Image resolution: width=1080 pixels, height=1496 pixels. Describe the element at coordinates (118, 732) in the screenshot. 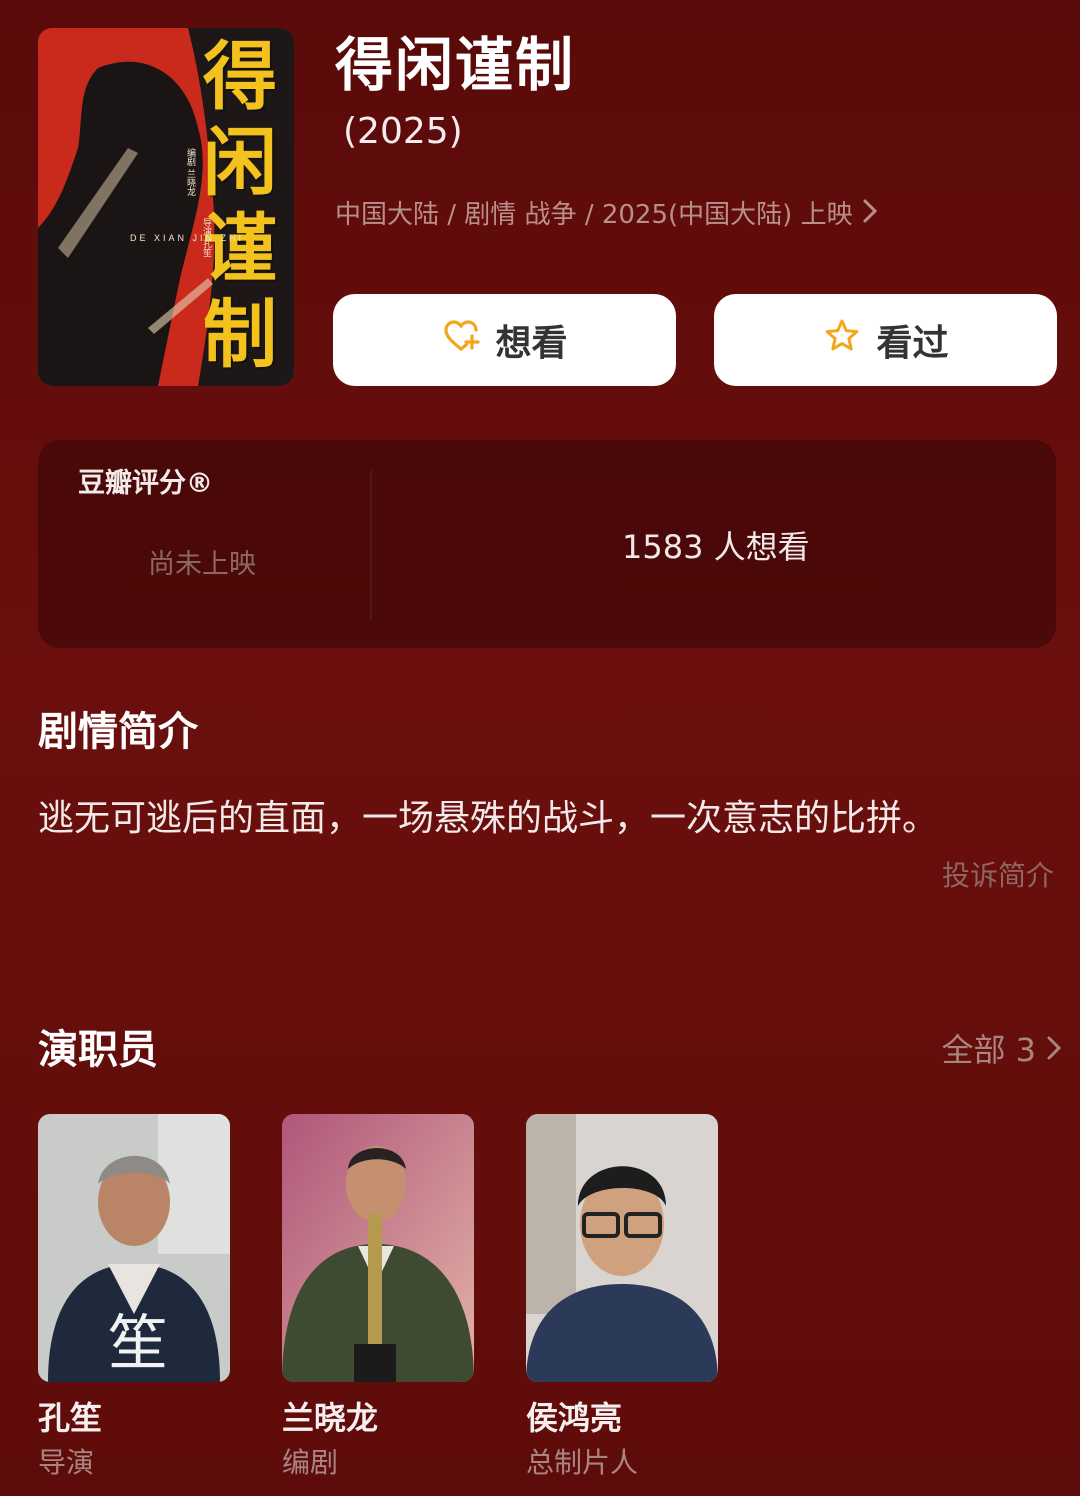

I see `plot-section-title: 剧情简介` at that location.